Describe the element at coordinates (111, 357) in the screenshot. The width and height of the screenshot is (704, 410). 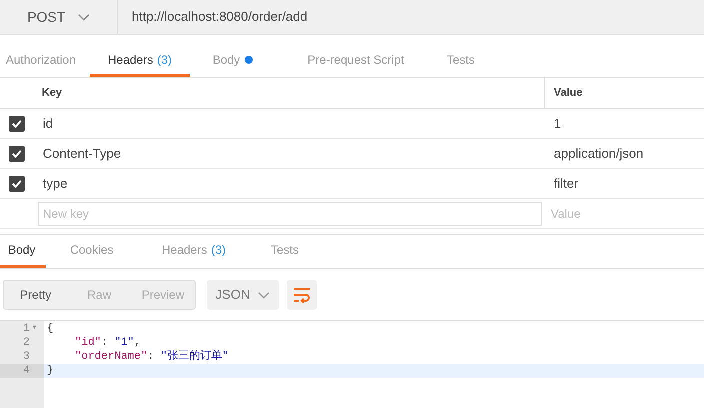
I see `code-token: "orderName"` at that location.